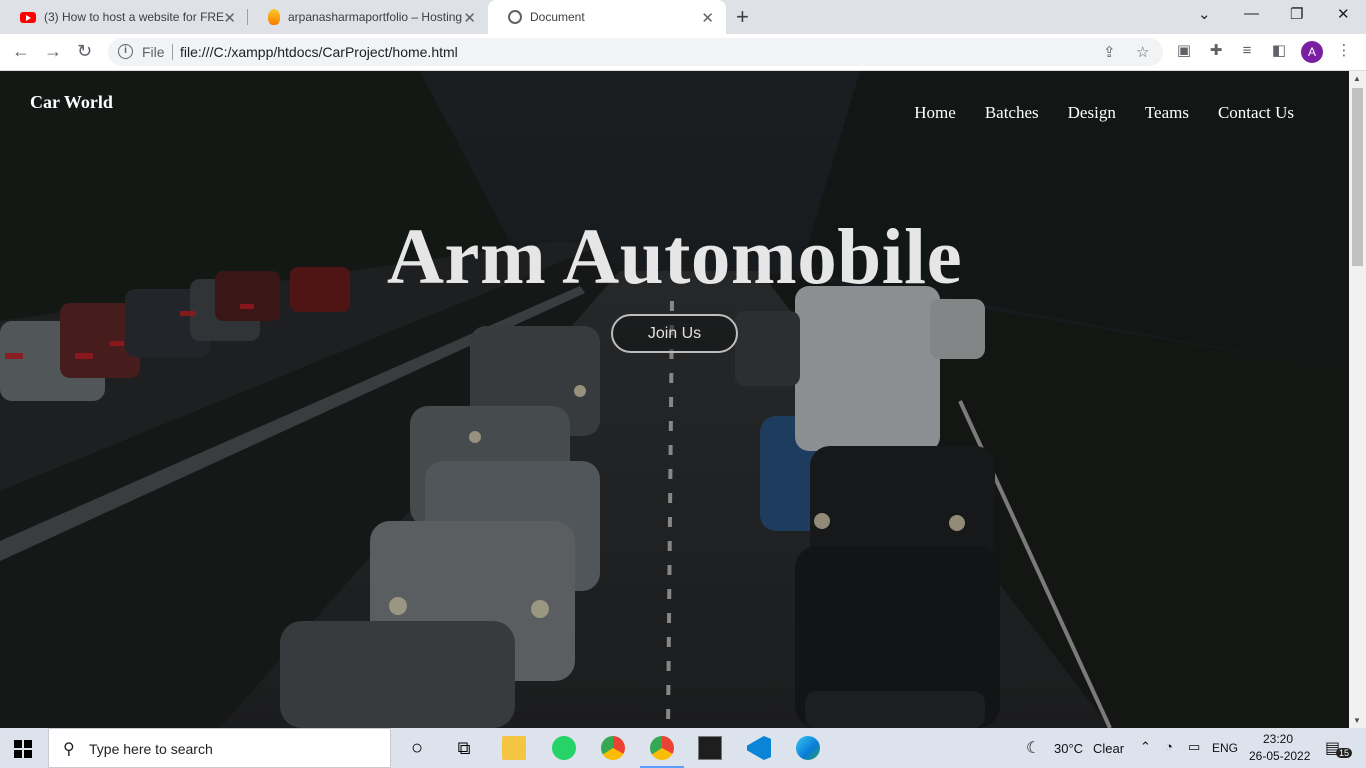 The height and width of the screenshot is (768, 1366). Describe the element at coordinates (84, 51) in the screenshot. I see `reload-button: ↻` at that location.